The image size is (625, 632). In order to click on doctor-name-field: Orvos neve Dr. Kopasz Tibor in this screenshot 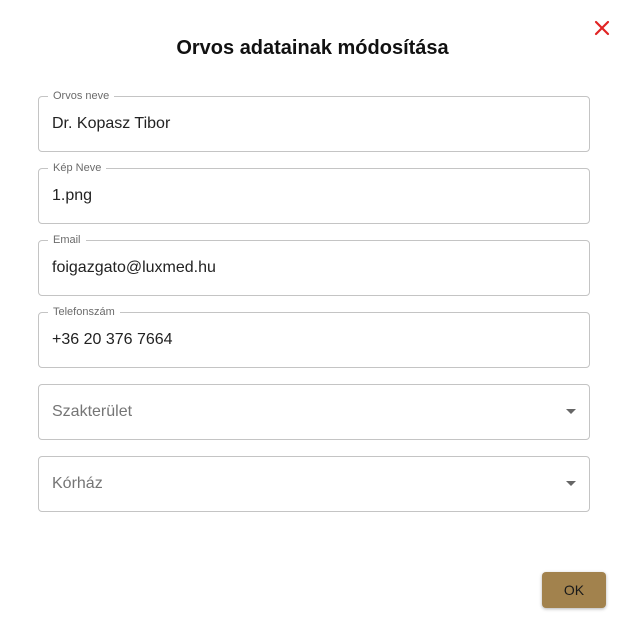, I will do `click(314, 120)`.